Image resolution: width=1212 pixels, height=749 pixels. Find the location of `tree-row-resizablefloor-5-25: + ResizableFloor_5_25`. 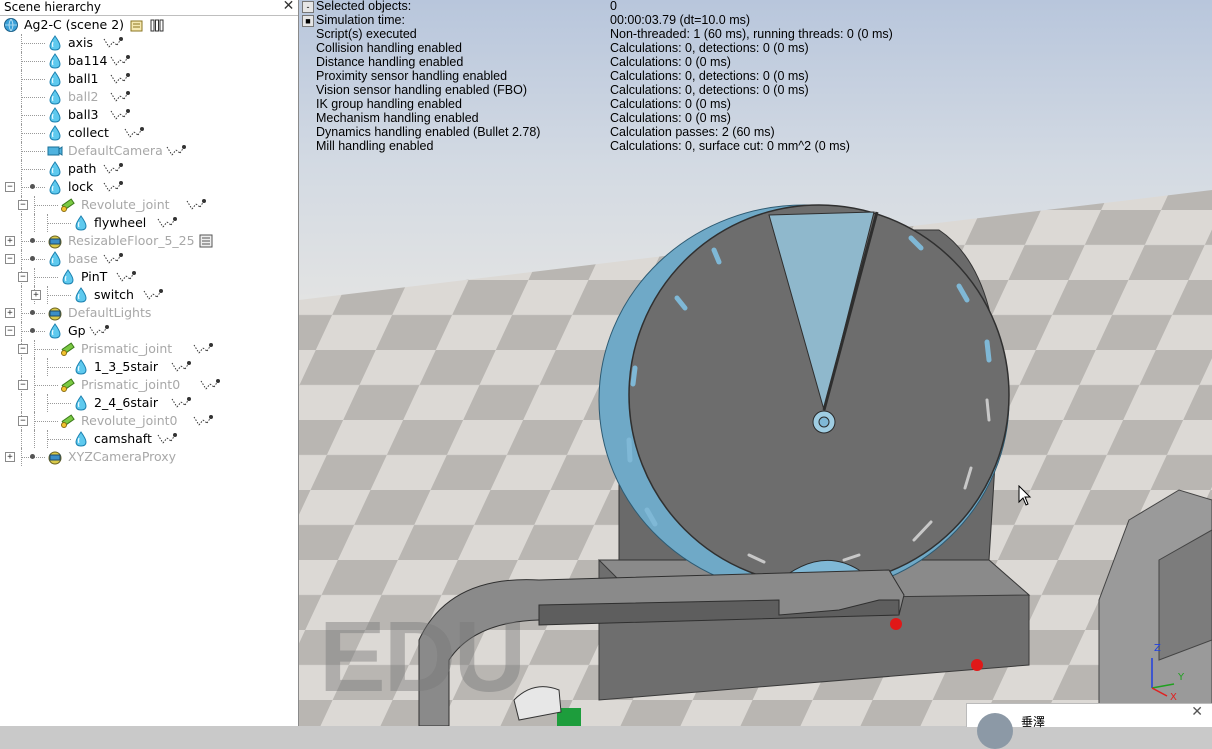

tree-row-resizablefloor-5-25: + ResizableFloor_5_25 is located at coordinates (149, 241).